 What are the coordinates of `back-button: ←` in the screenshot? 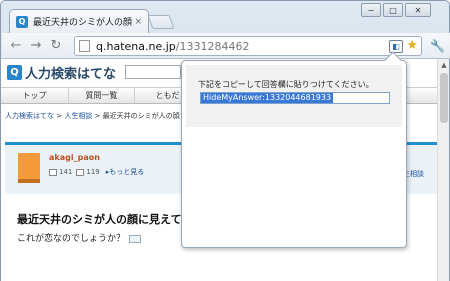 It's located at (16, 46).